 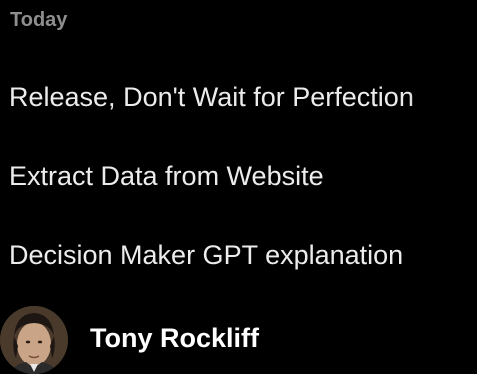 I want to click on history-item: Decision Maker GPT explanation, so click(x=238, y=255).